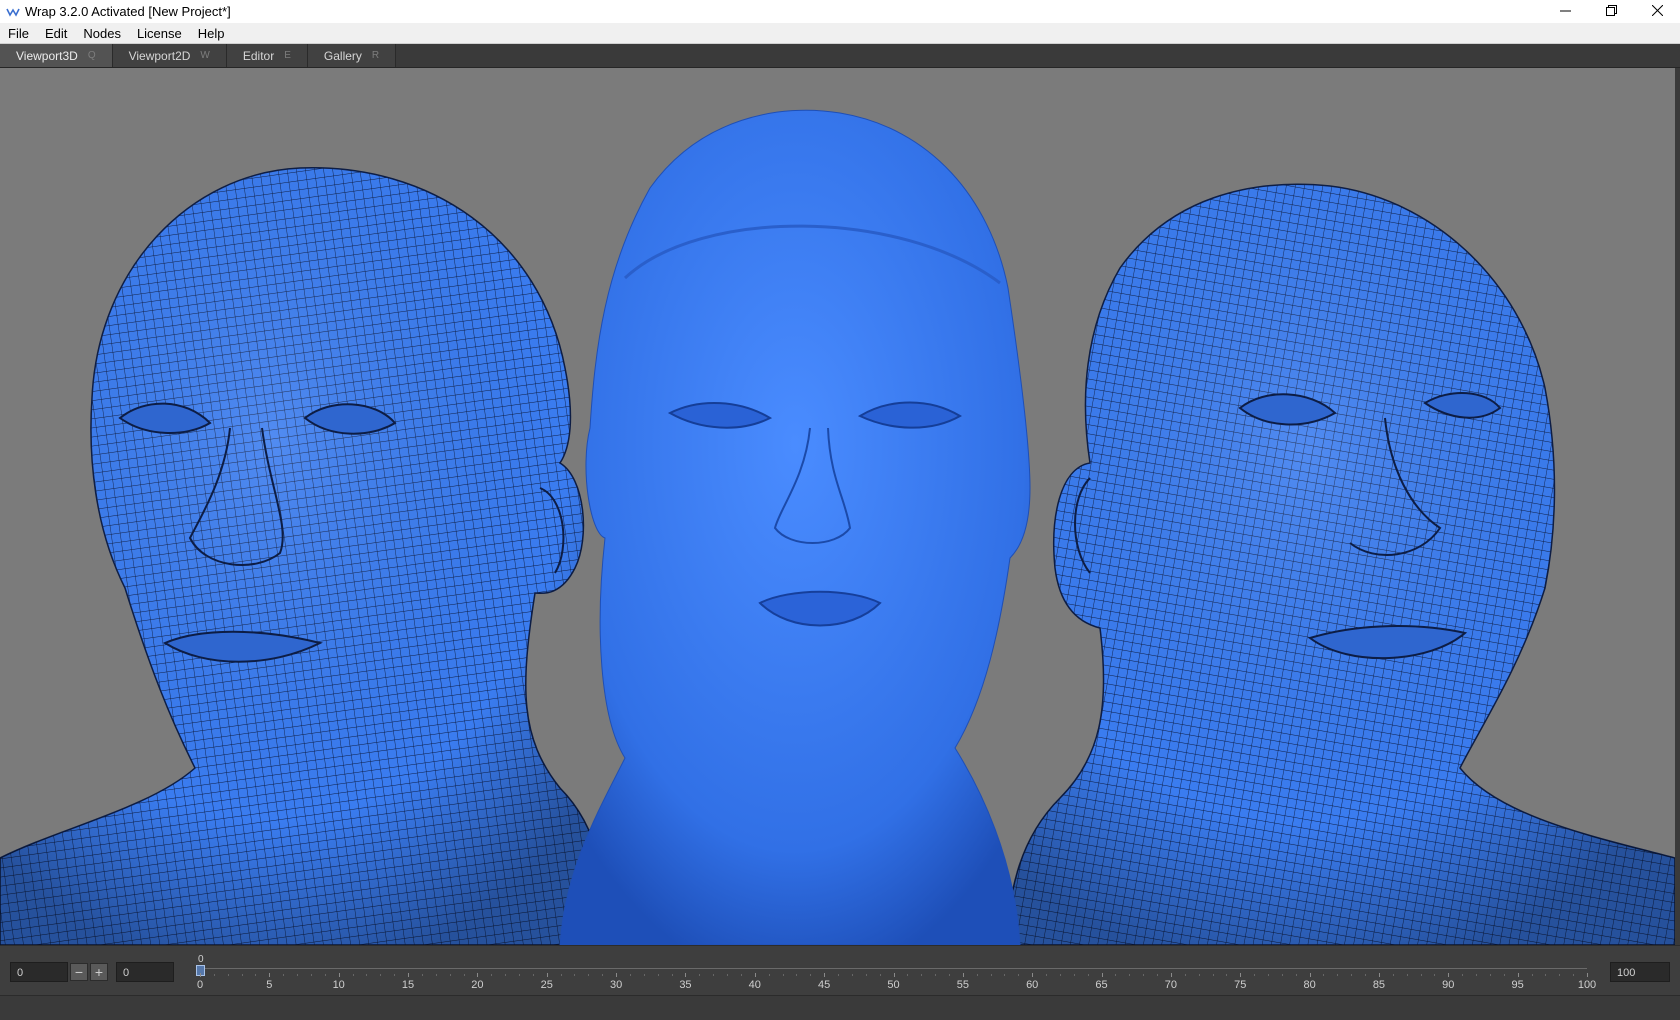 This screenshot has height=1020, width=1680. What do you see at coordinates (18, 33) in the screenshot?
I see `menu-file: File` at bounding box center [18, 33].